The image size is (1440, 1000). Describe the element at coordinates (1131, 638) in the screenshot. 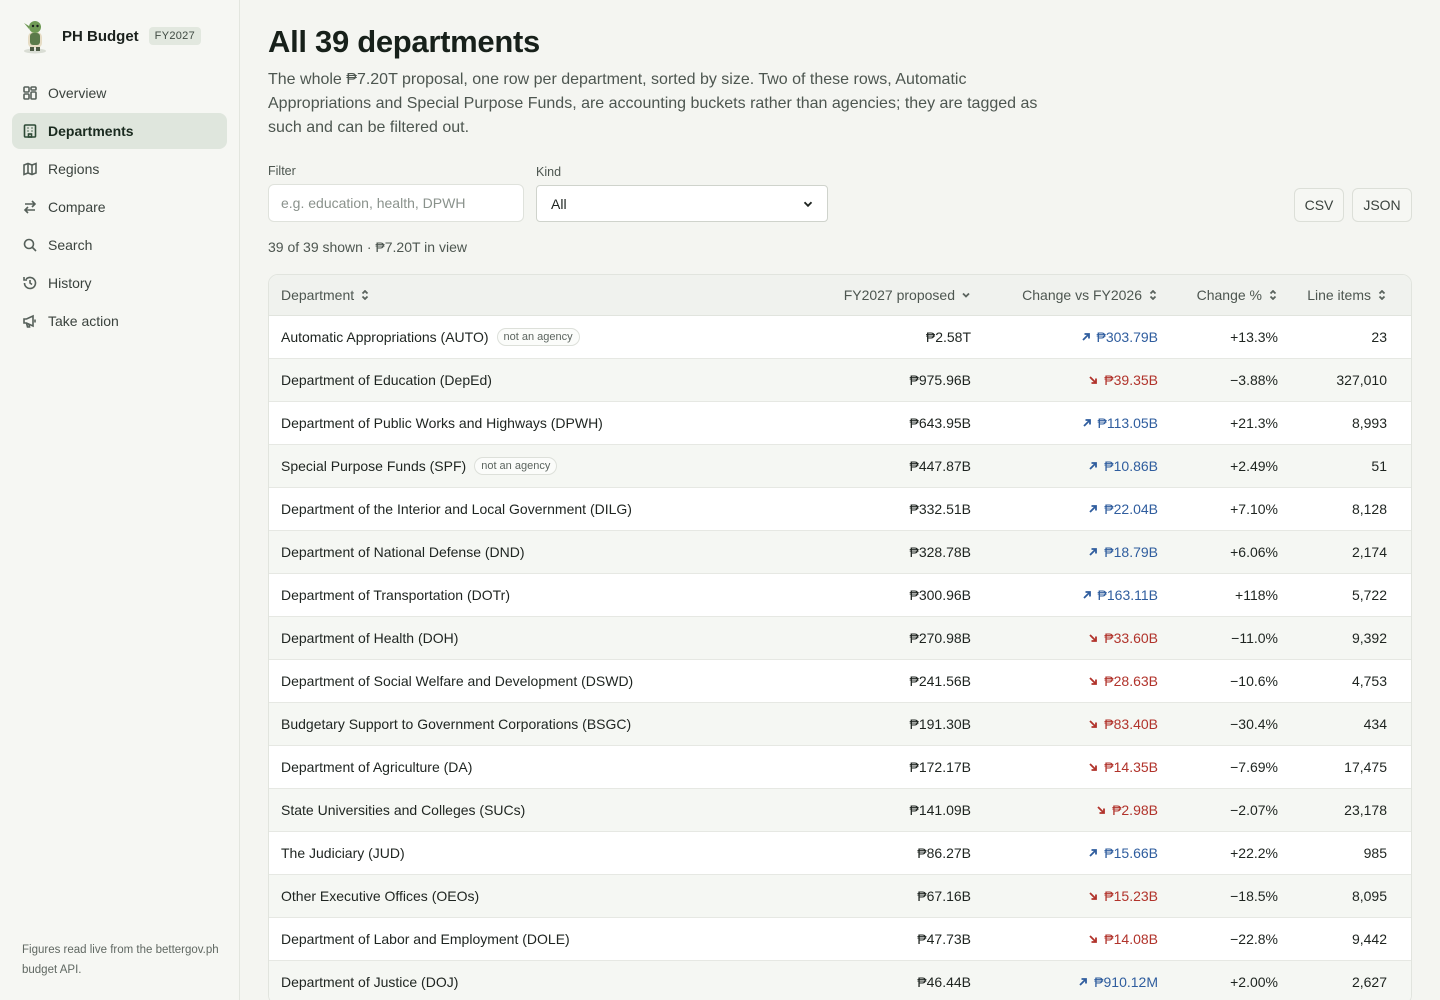

I see `change-value: ₱33.60B` at that location.